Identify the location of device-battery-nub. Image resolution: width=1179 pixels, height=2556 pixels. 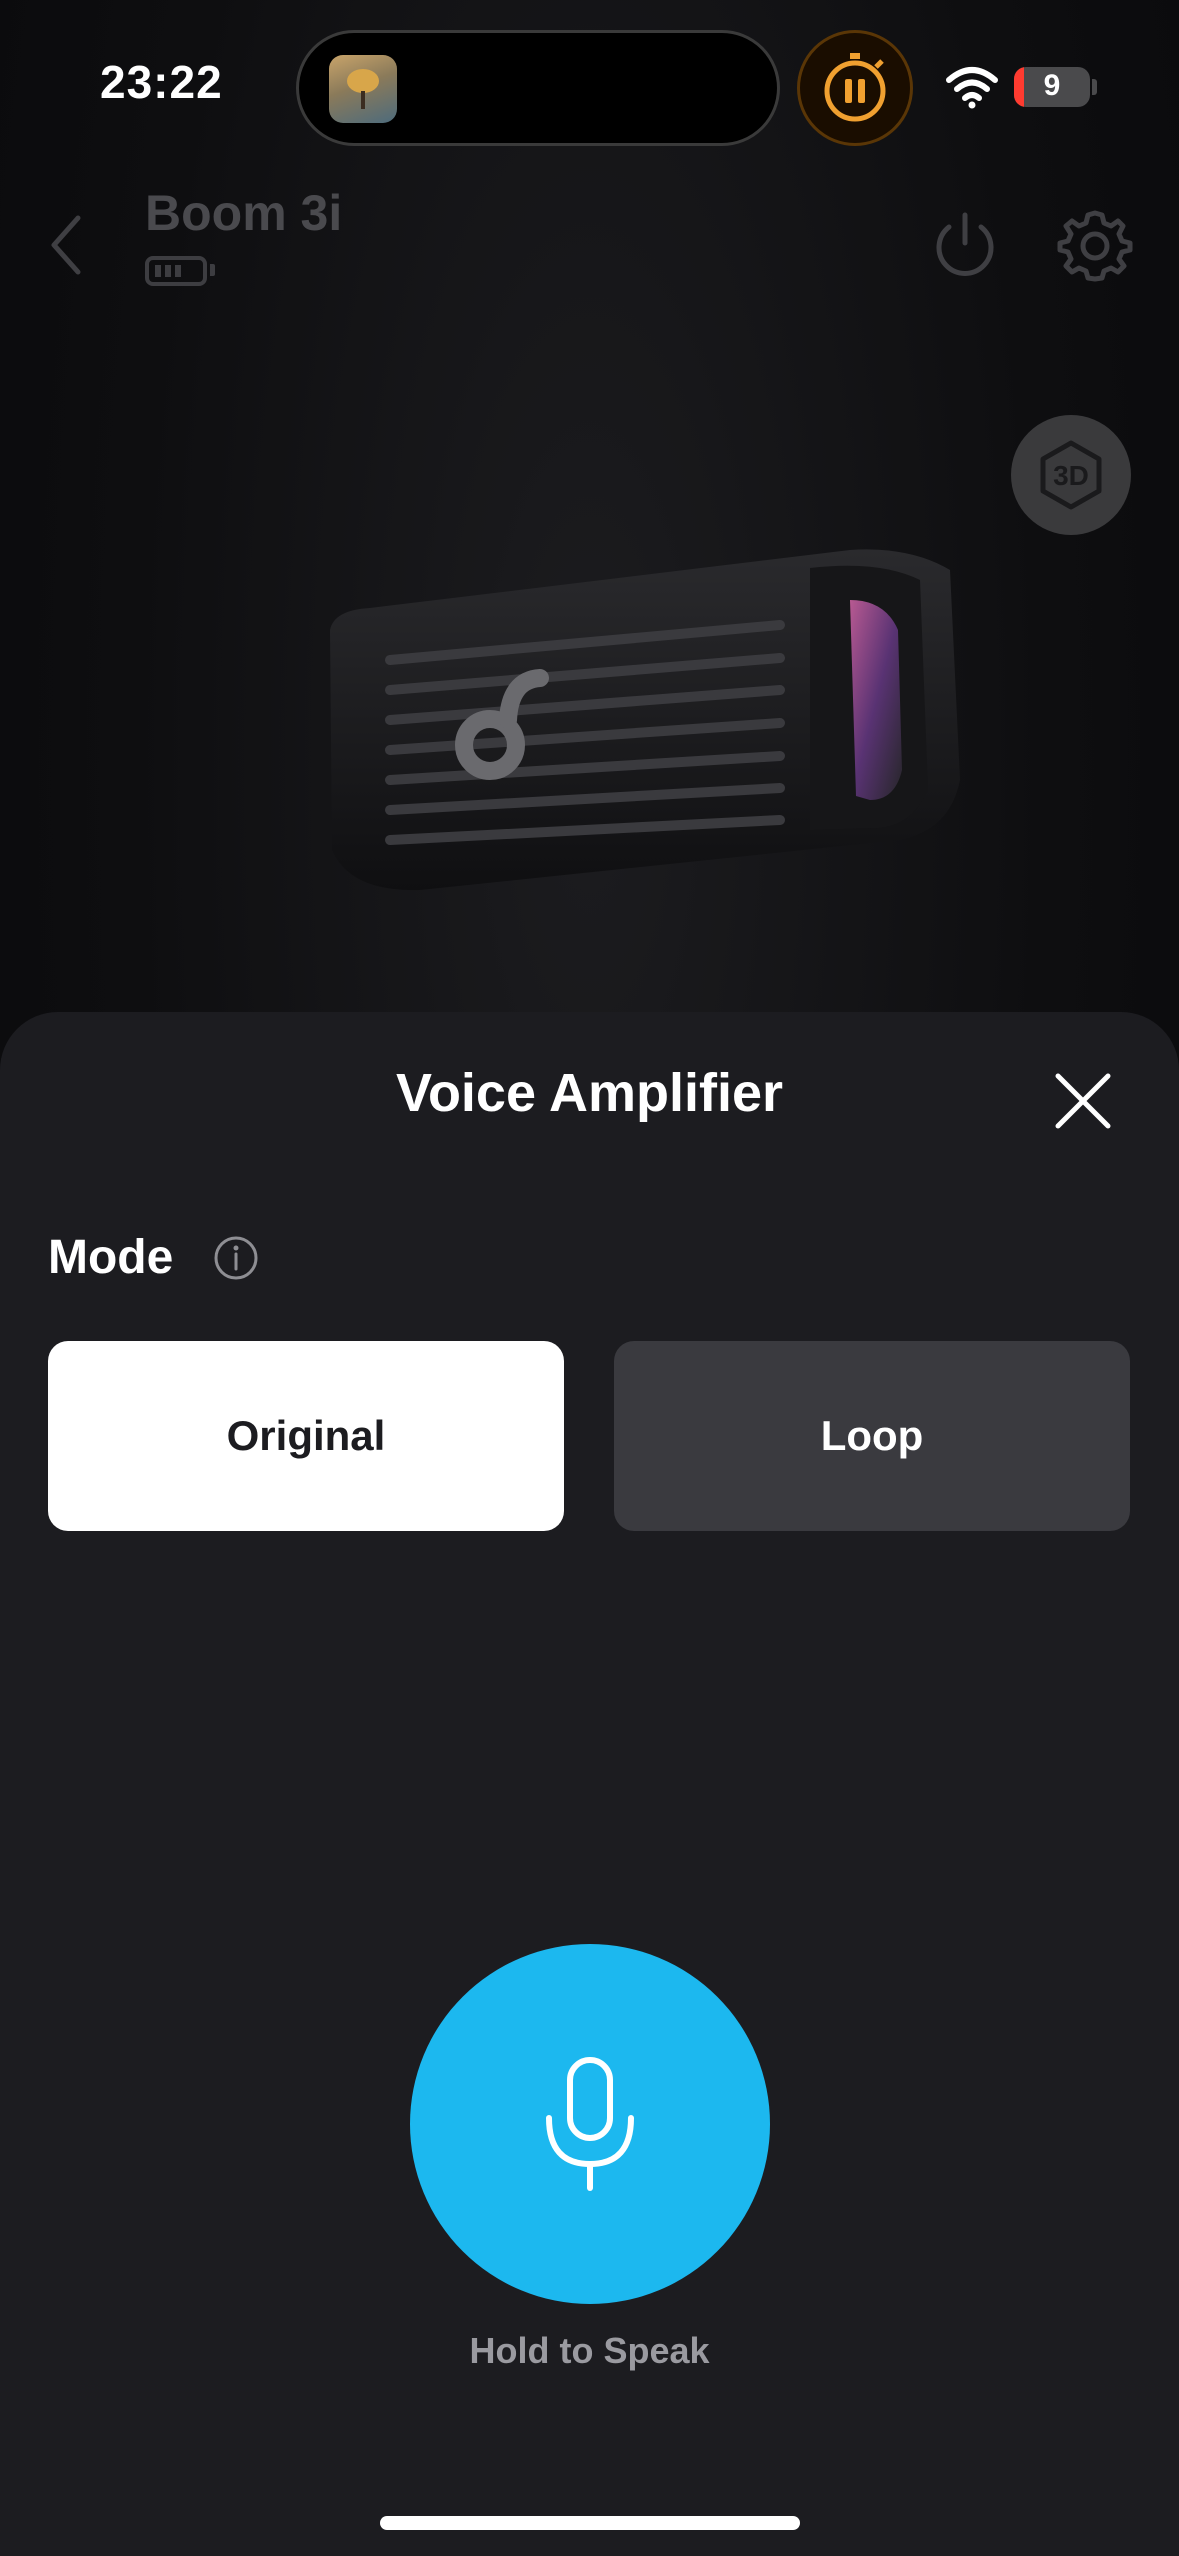
(212, 270).